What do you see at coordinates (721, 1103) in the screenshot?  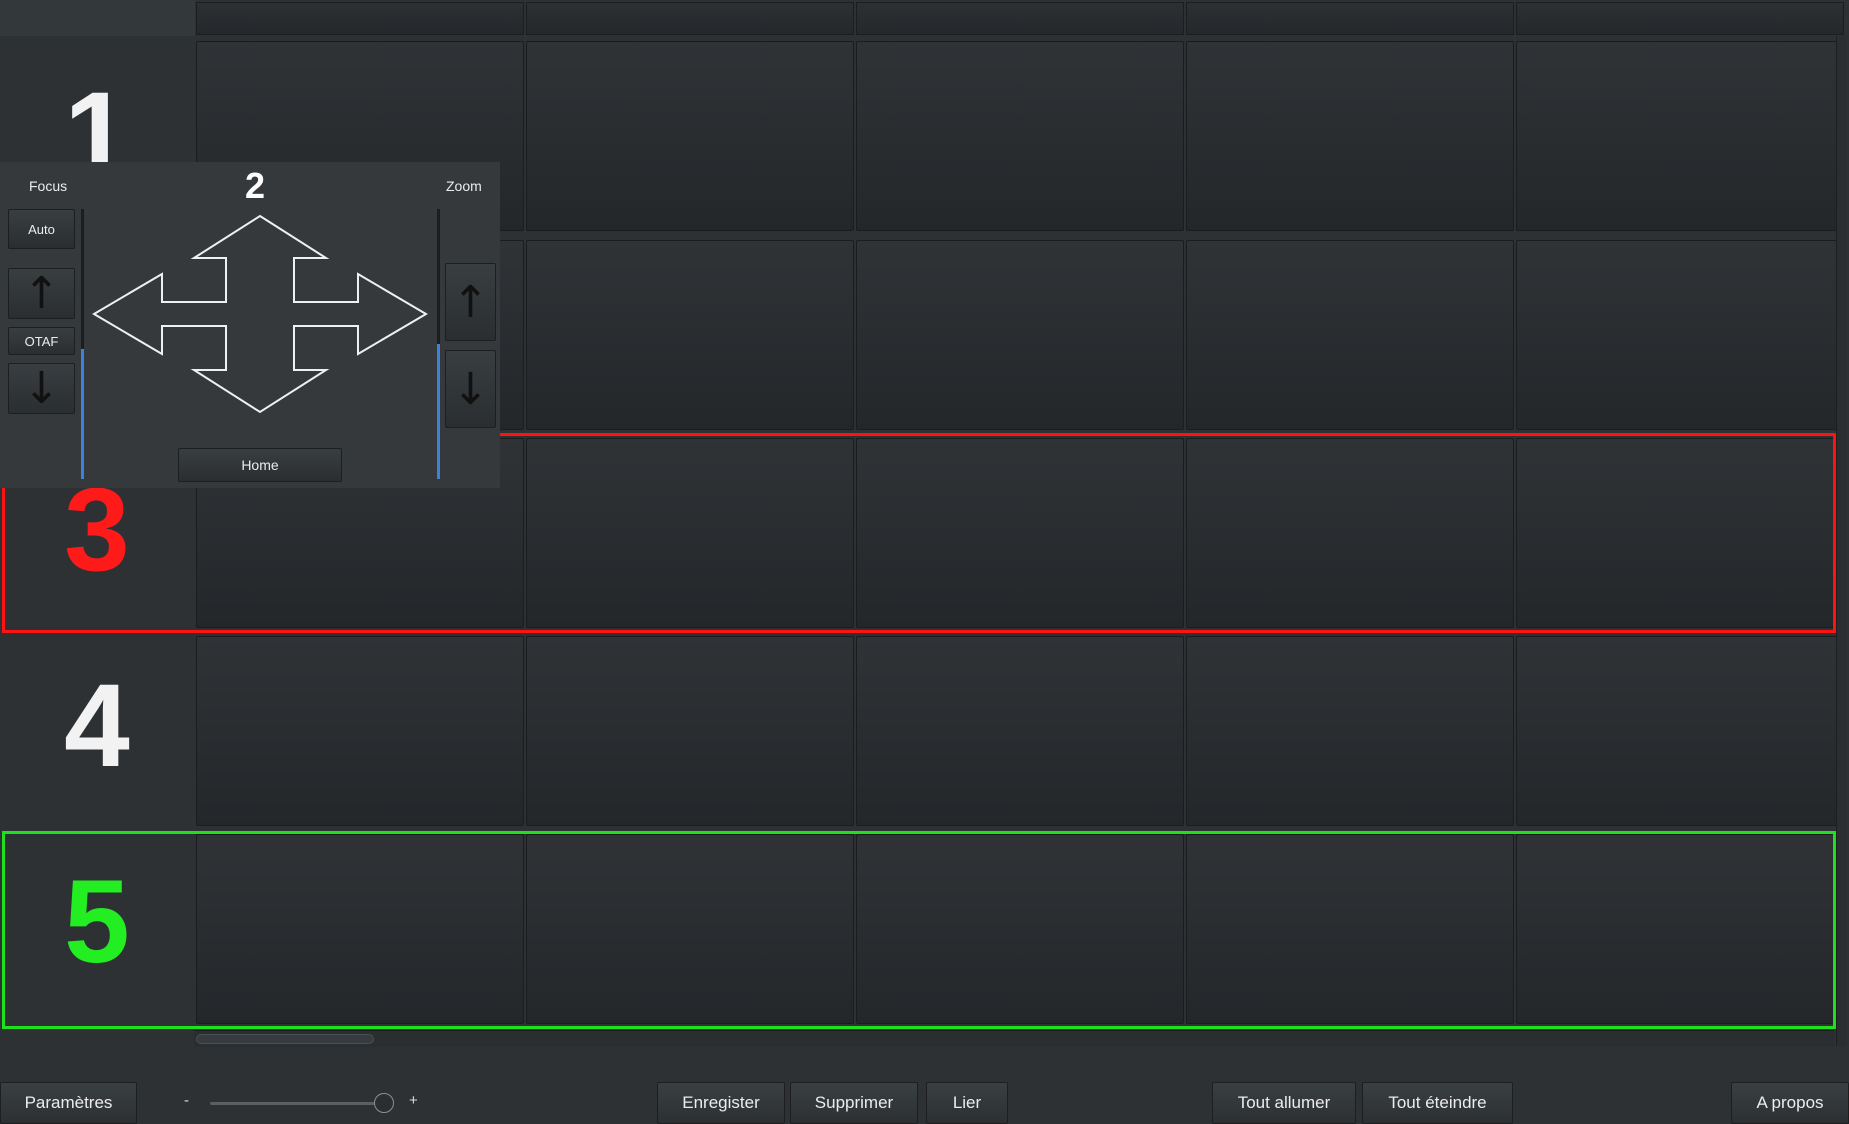 I see `save-button: Enregister` at bounding box center [721, 1103].